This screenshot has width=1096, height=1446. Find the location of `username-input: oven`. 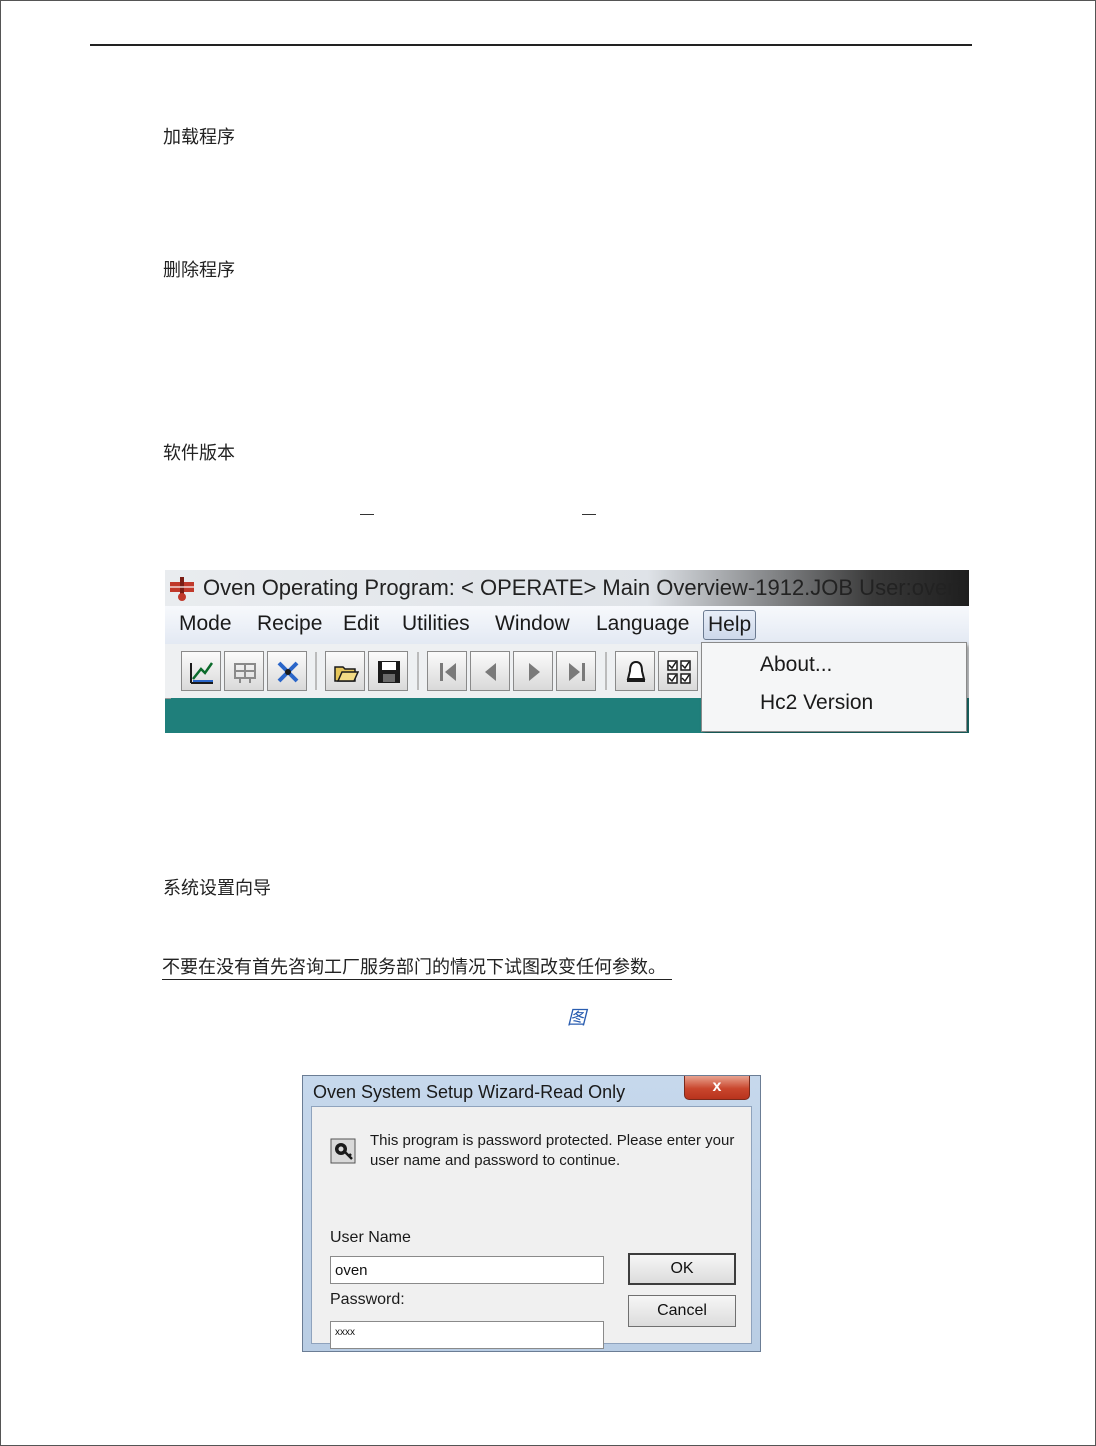

username-input: oven is located at coordinates (467, 1270).